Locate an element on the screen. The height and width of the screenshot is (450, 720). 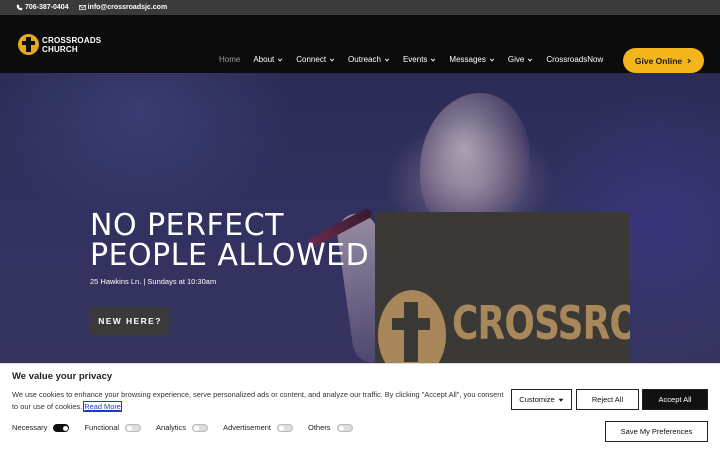
nav-item-about: About is located at coordinates (268, 59).